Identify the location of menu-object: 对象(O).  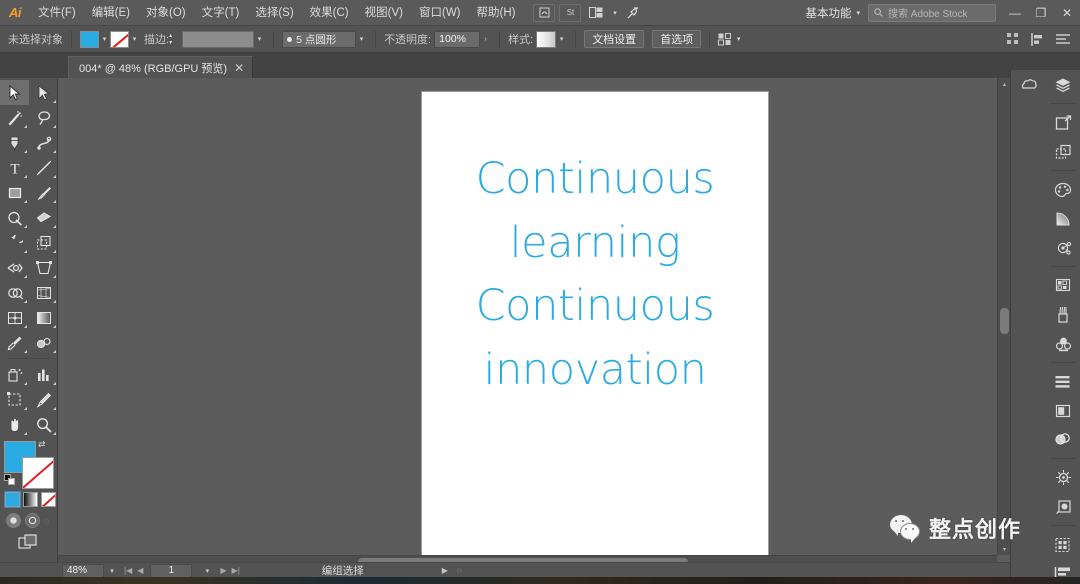
(166, 13).